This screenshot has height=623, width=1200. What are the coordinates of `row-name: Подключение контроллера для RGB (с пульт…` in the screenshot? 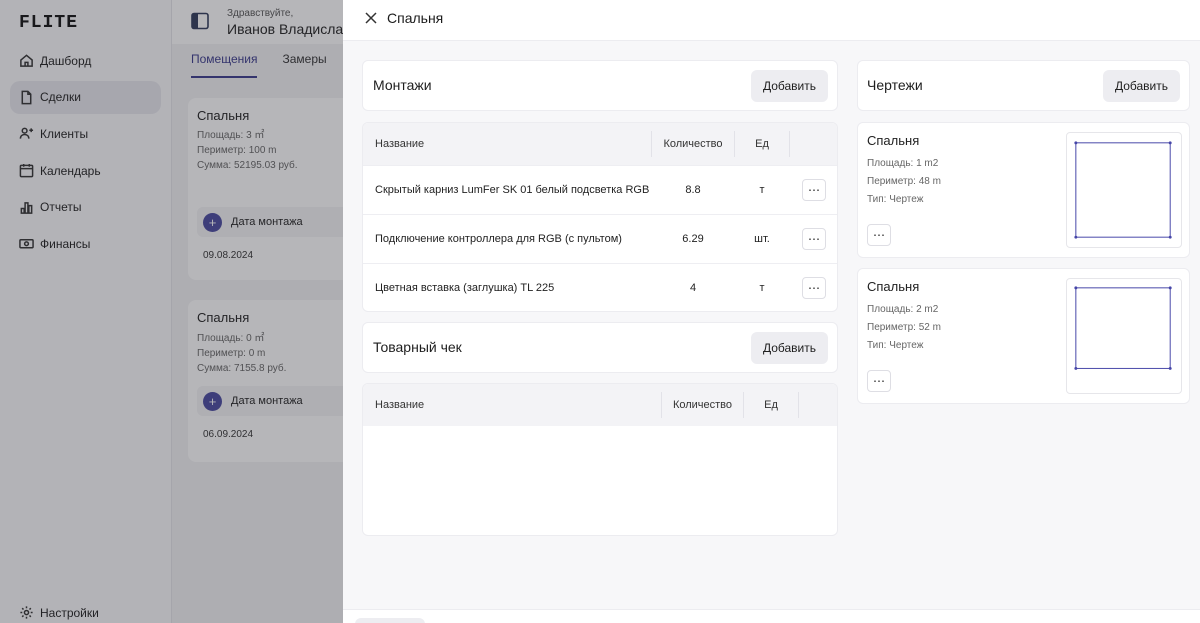 It's located at (498, 239).